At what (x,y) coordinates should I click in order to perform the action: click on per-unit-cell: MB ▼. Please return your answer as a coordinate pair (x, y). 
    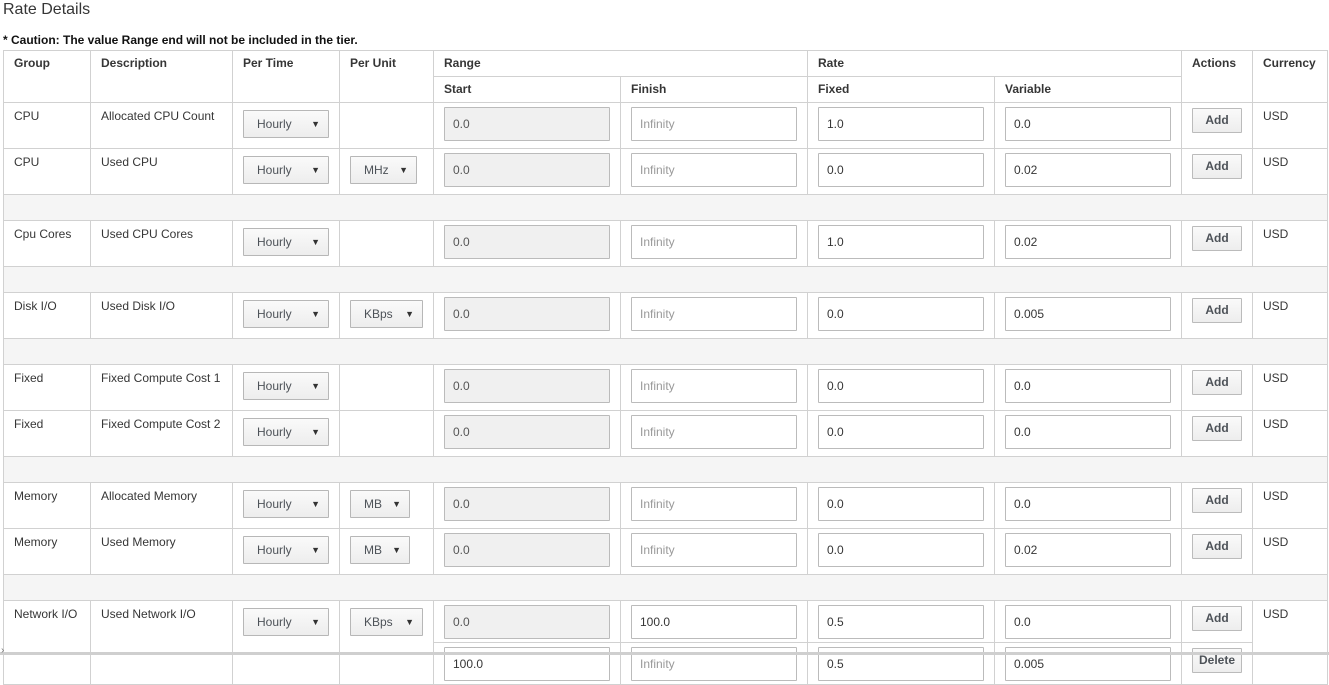
    Looking at the image, I should click on (386, 505).